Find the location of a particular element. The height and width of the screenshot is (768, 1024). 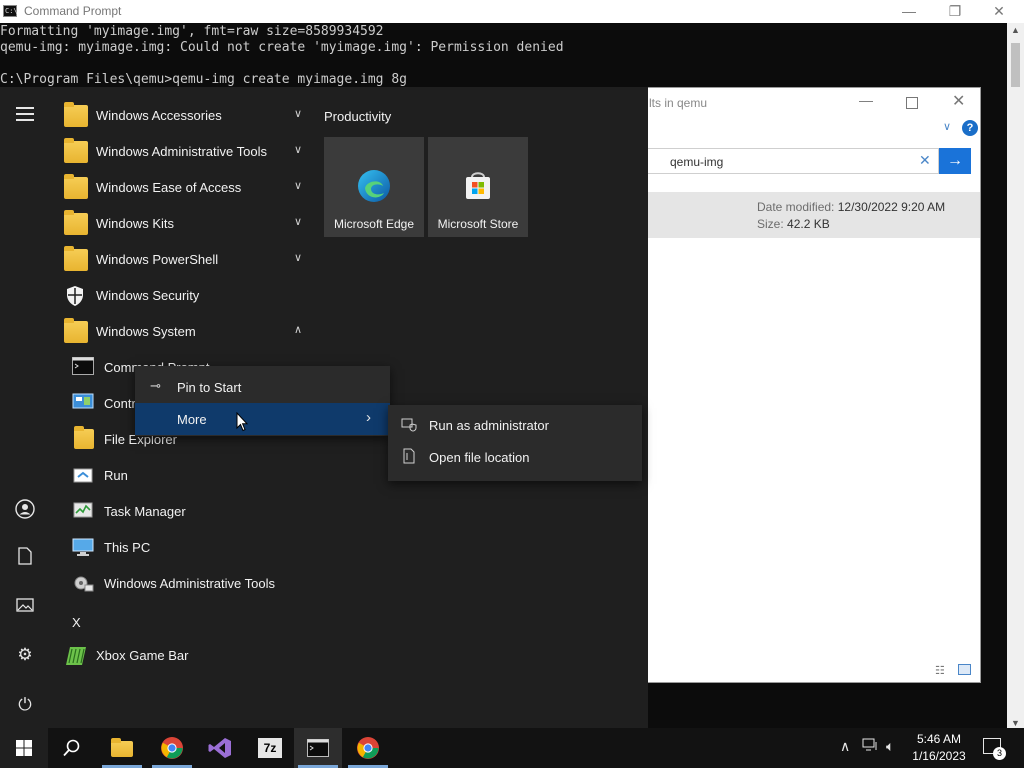

menu-item-run-as-administrator: Run as administrator is located at coordinates (515, 426).